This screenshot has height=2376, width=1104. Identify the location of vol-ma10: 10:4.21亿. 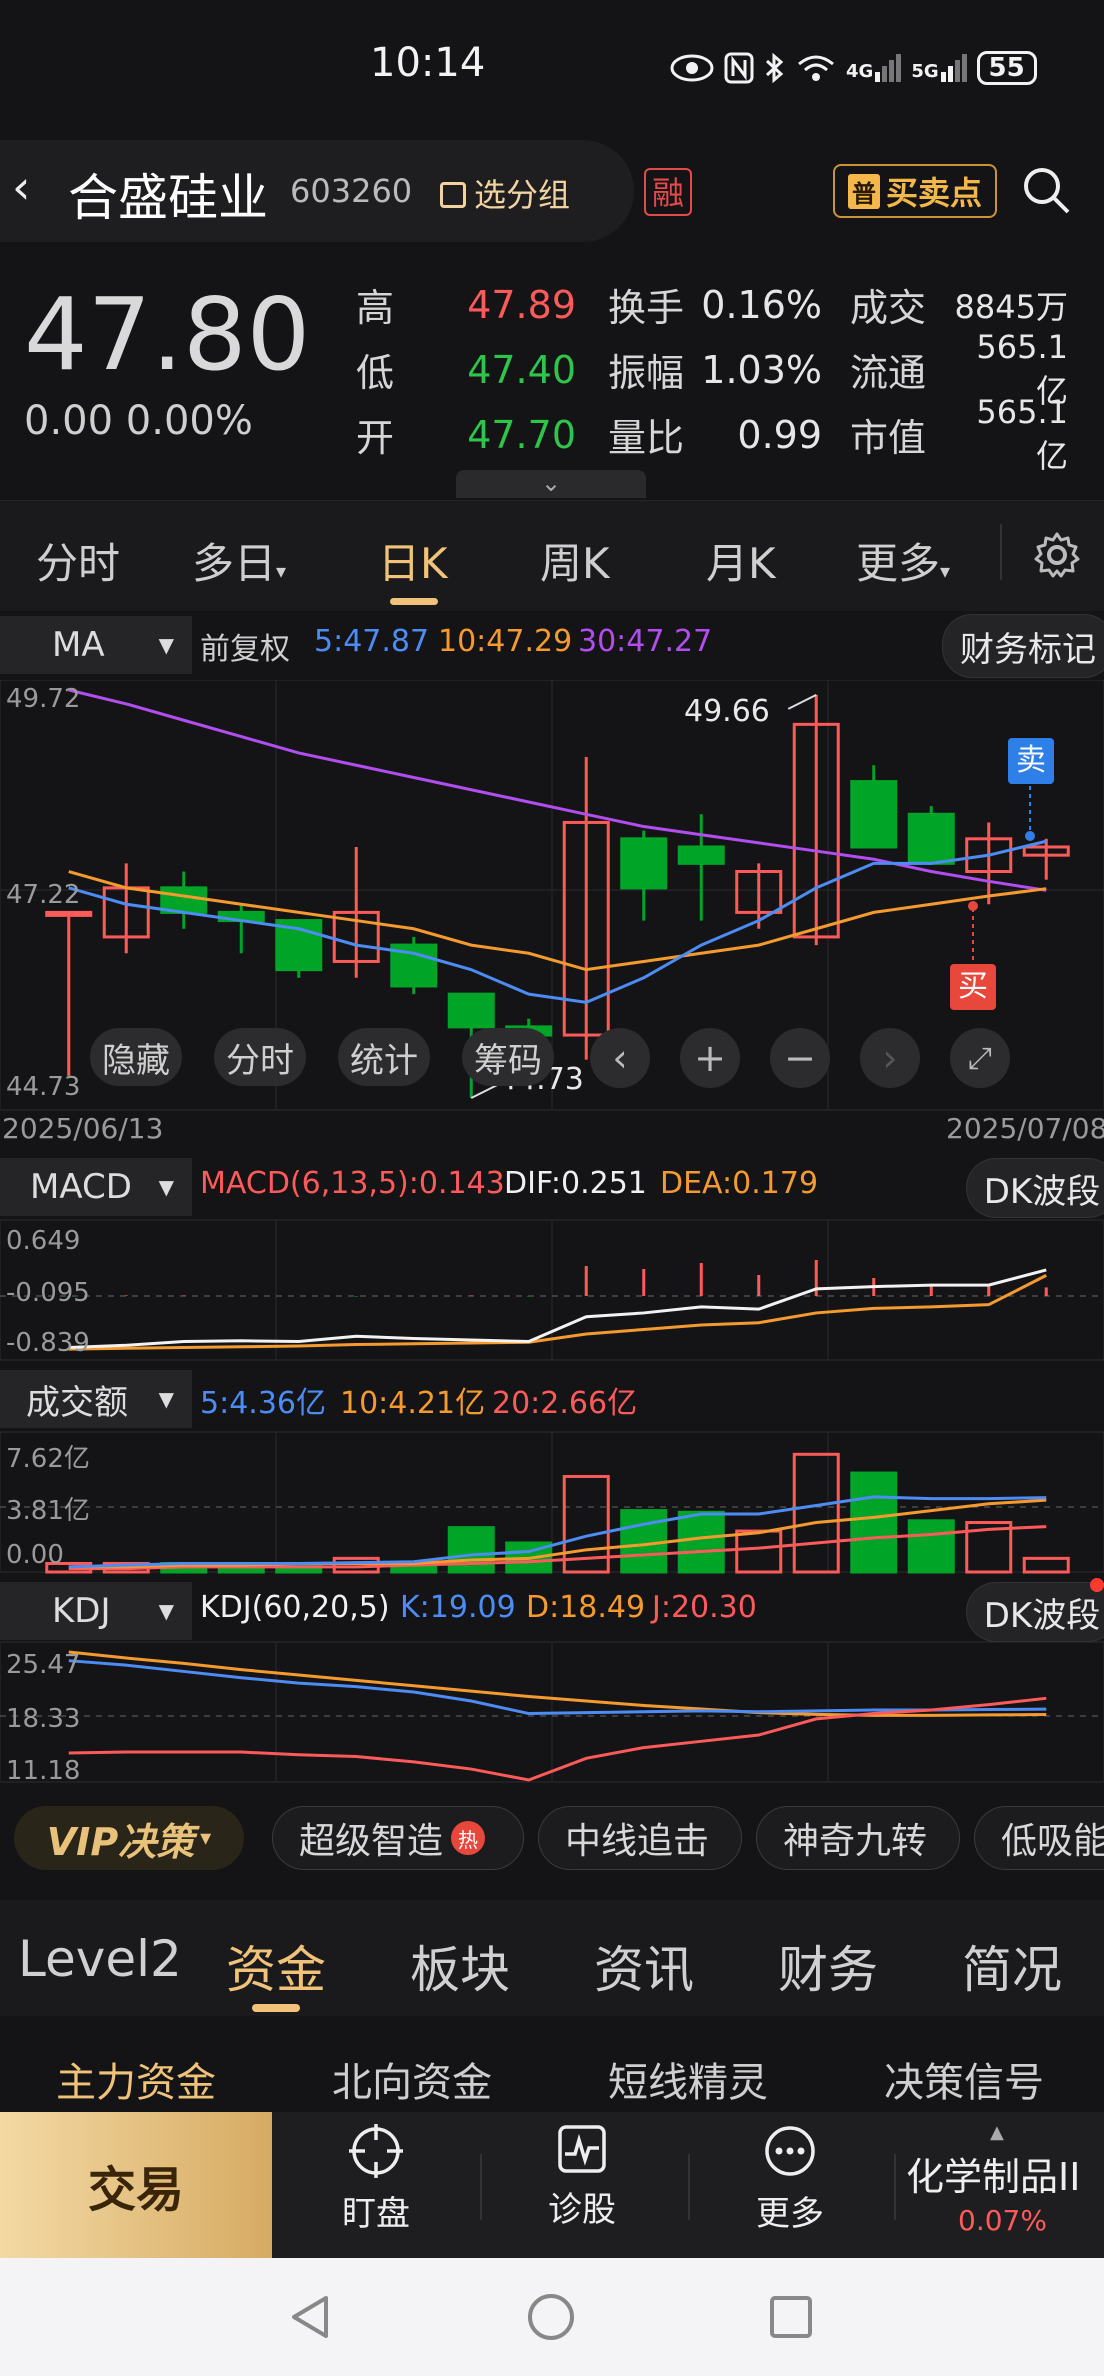
(413, 1403).